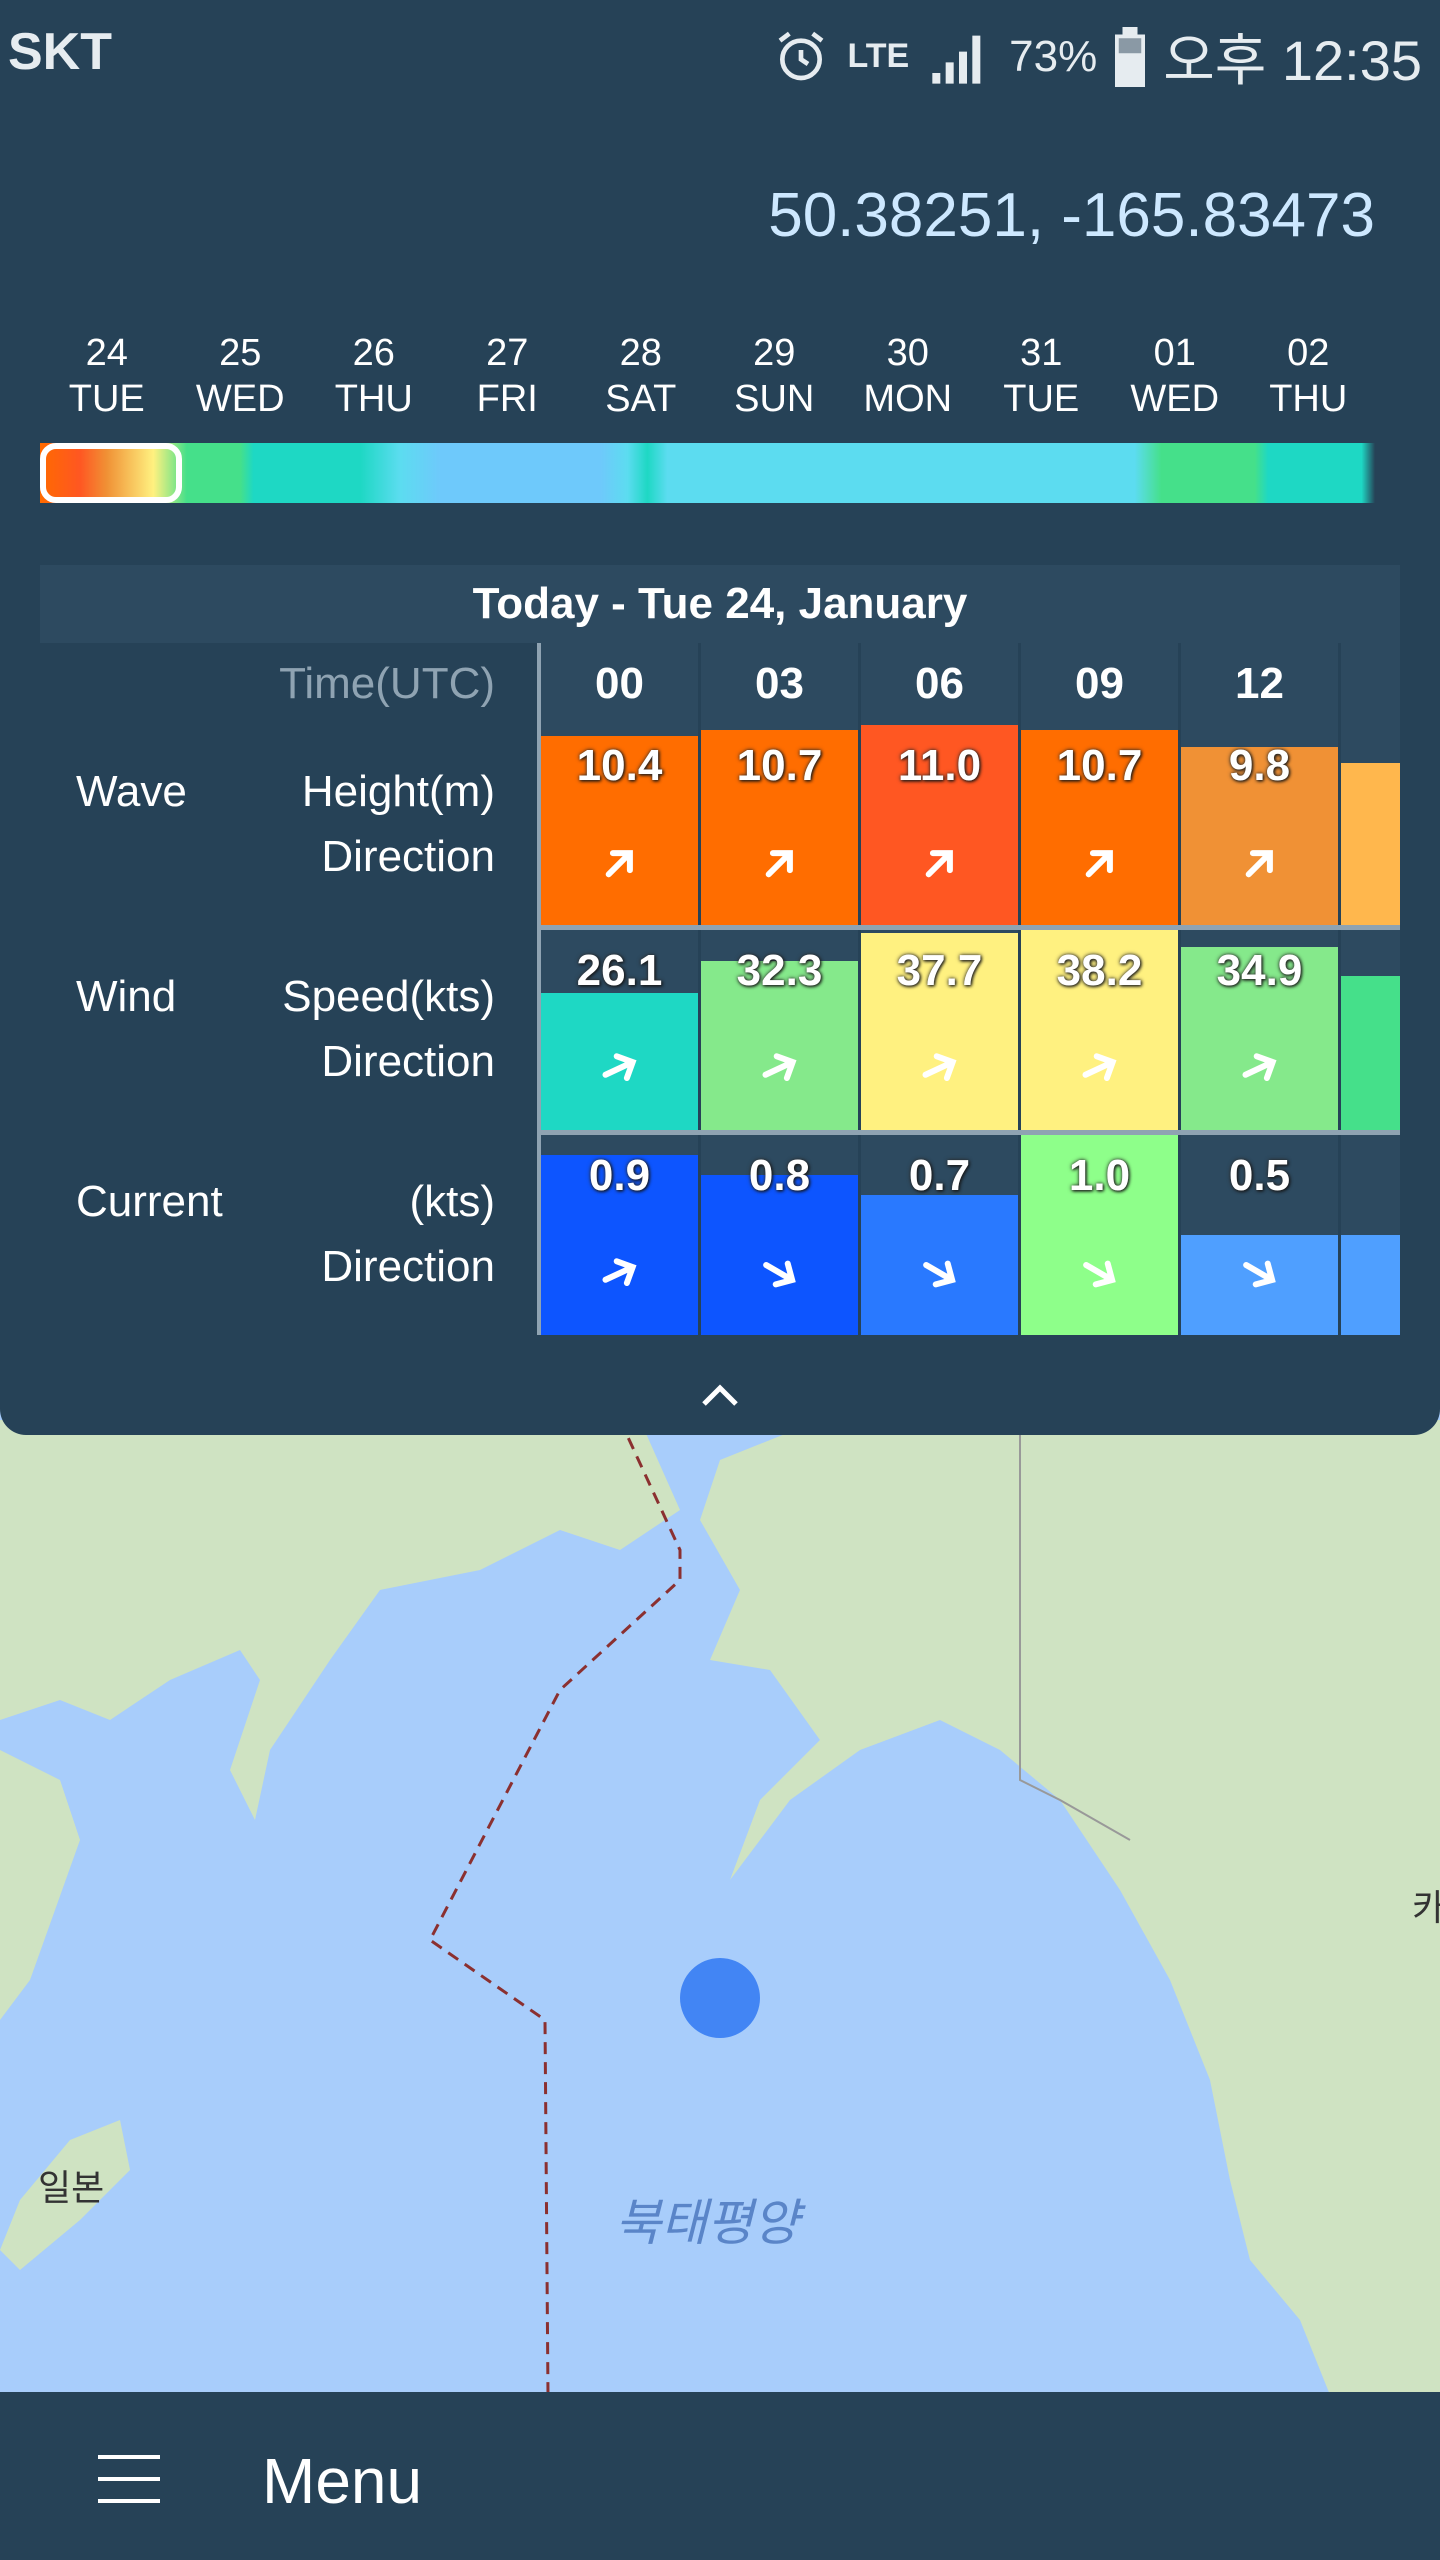 The height and width of the screenshot is (2560, 1440). Describe the element at coordinates (1259, 970) in the screenshot. I see `cell-value: 34.9` at that location.